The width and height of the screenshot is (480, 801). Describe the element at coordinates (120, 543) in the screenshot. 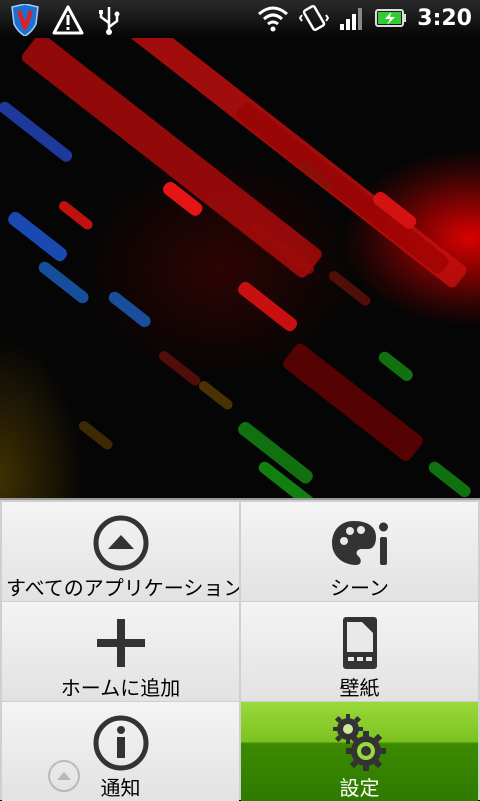

I see `chevron-up-circle-icon` at that location.